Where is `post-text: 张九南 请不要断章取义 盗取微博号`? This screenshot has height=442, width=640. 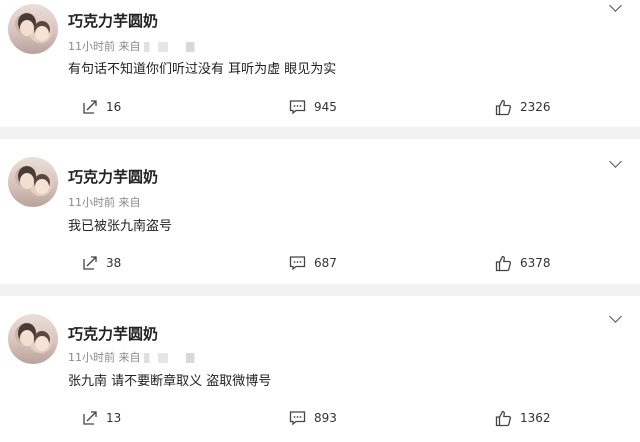 post-text: 张九南 请不要断章取义 盗取微博号 is located at coordinates (170, 381).